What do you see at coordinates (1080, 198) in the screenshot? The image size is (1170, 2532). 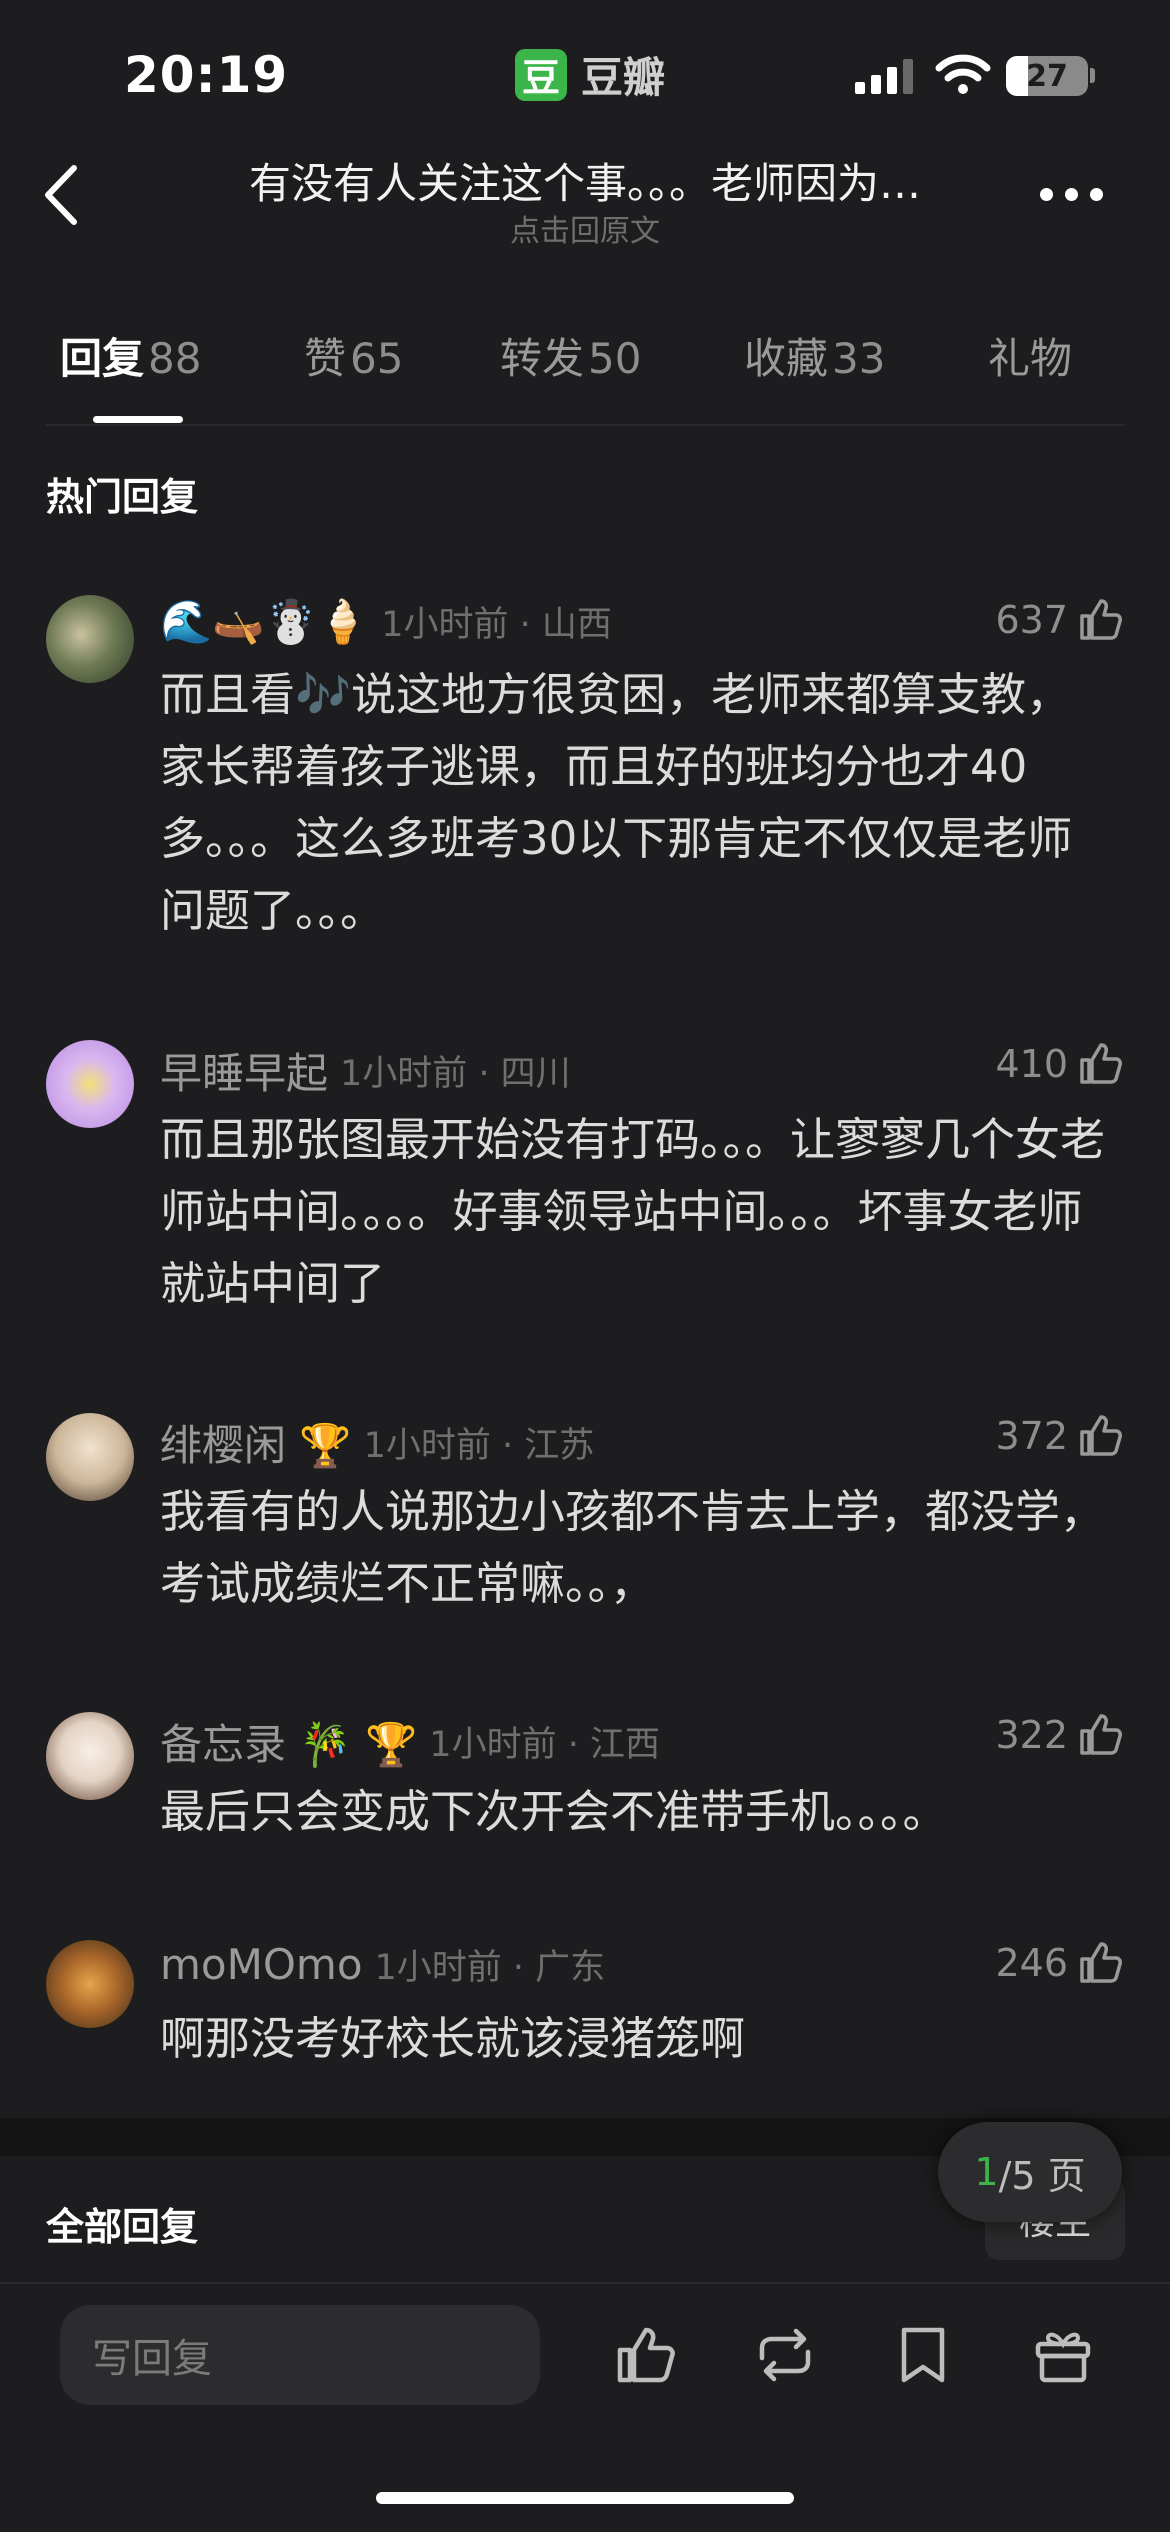 I see `more-icon` at bounding box center [1080, 198].